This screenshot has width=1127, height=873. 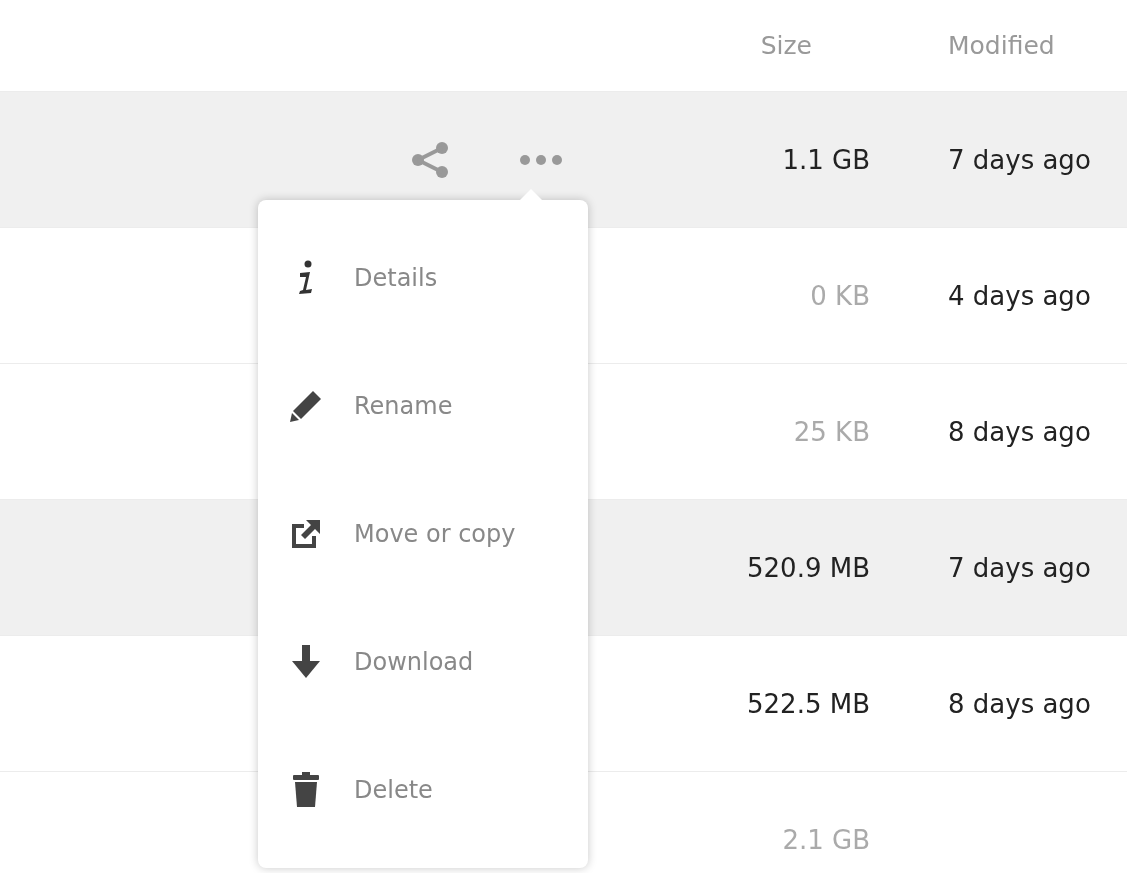 I want to click on size-text: 25 KB, so click(x=831, y=431).